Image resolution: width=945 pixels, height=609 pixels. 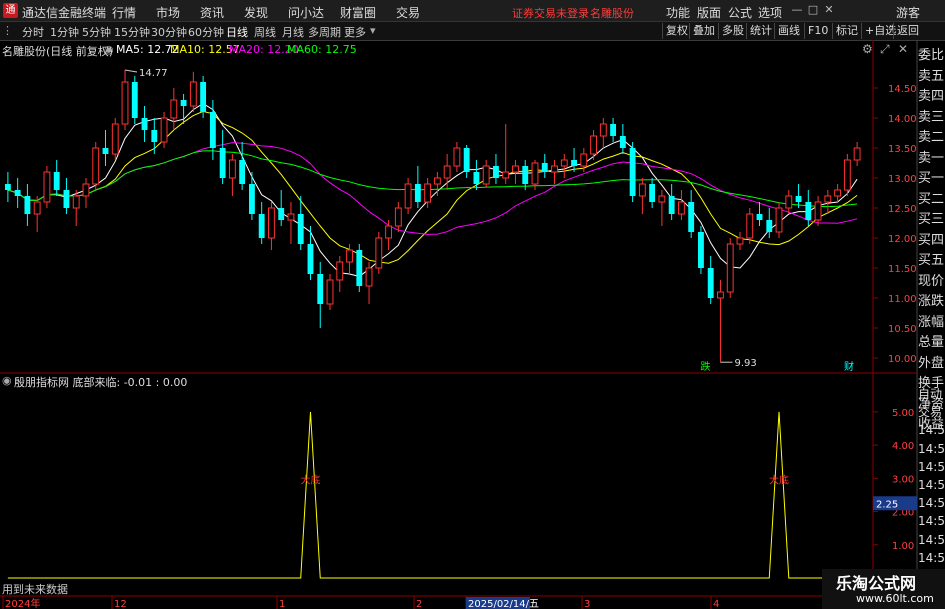 I want to click on btn-f10: F10, so click(x=817, y=31).